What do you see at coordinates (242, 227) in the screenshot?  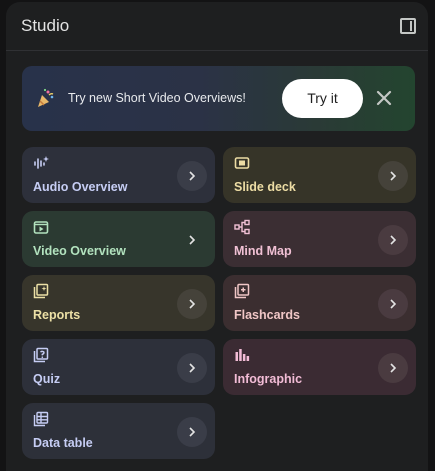 I see `mind-map-icon` at bounding box center [242, 227].